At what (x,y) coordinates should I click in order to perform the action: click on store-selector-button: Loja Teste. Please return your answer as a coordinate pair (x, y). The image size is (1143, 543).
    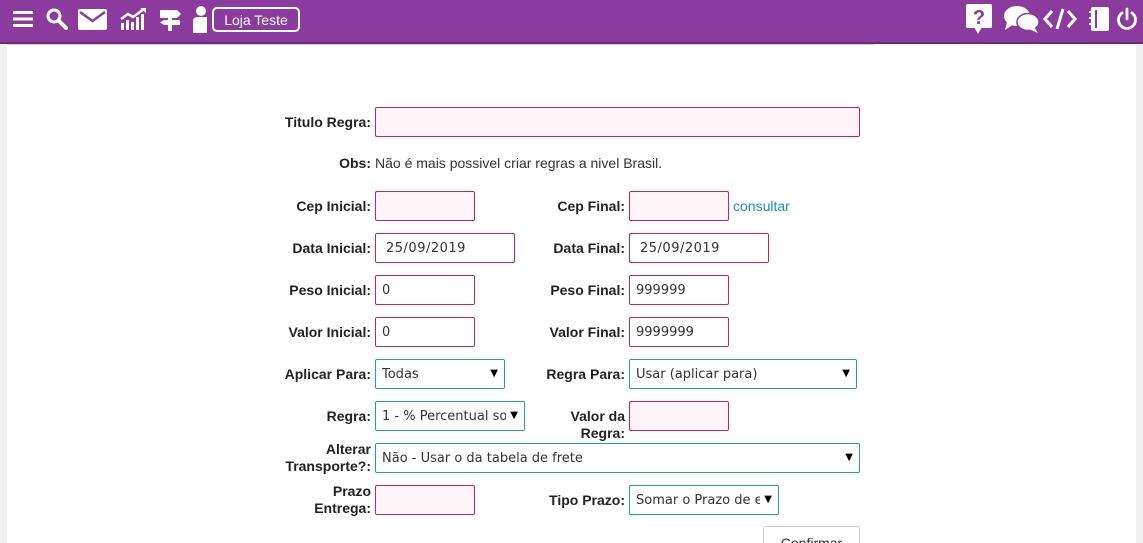
    Looking at the image, I should click on (256, 19).